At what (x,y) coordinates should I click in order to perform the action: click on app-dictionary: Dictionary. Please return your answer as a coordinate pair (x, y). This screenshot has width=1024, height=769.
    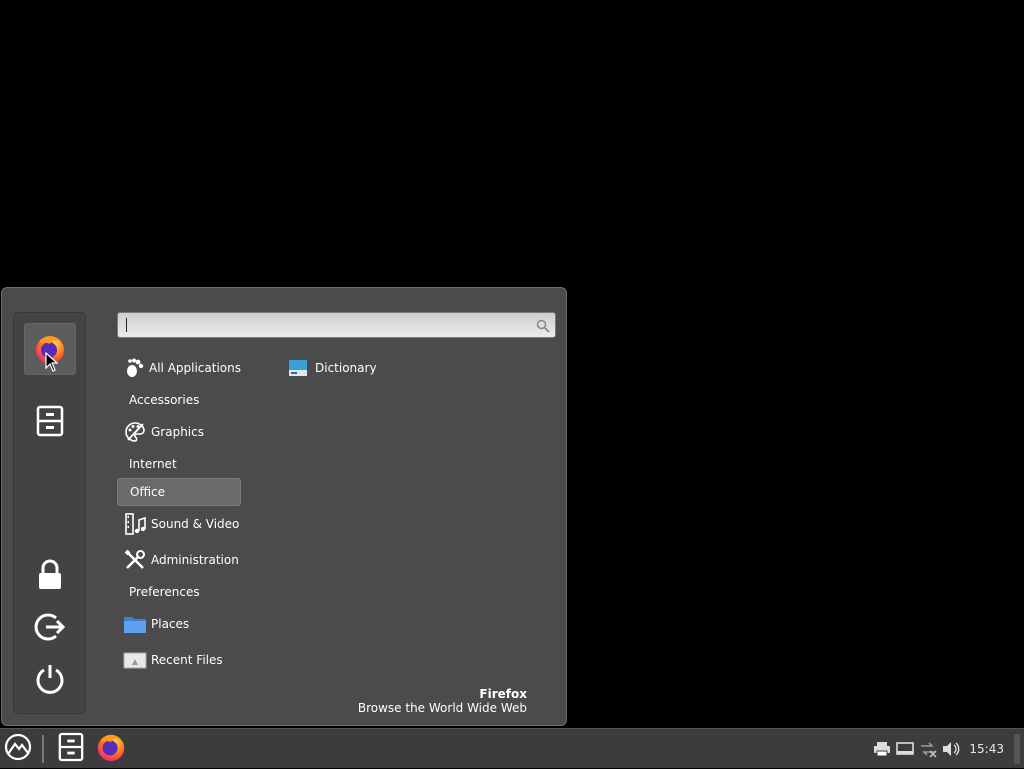
    Looking at the image, I should click on (355, 368).